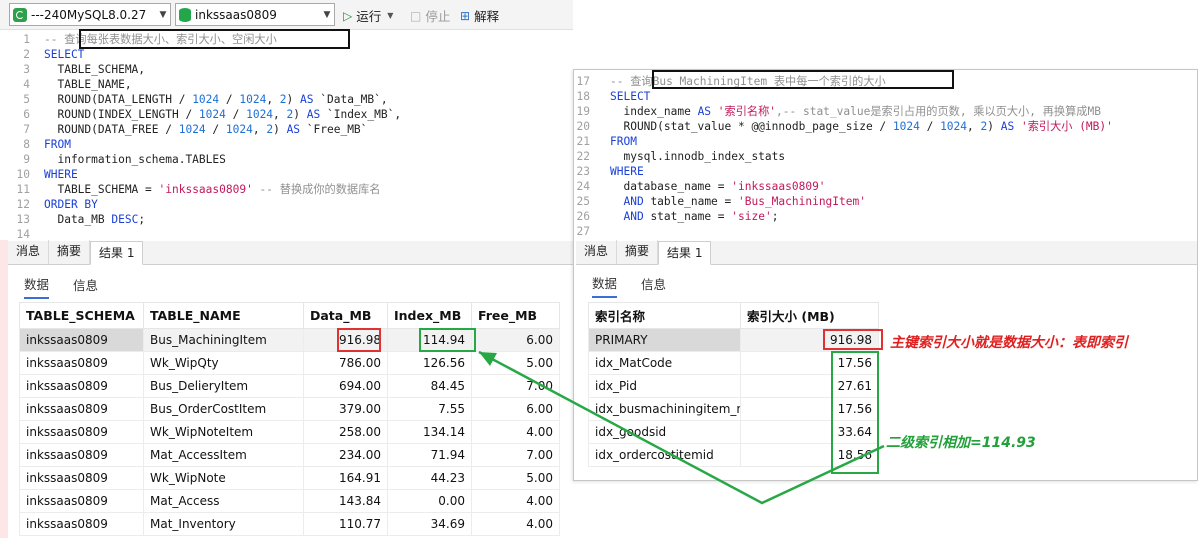  I want to click on code-line: 8 FROM, so click(286, 144).